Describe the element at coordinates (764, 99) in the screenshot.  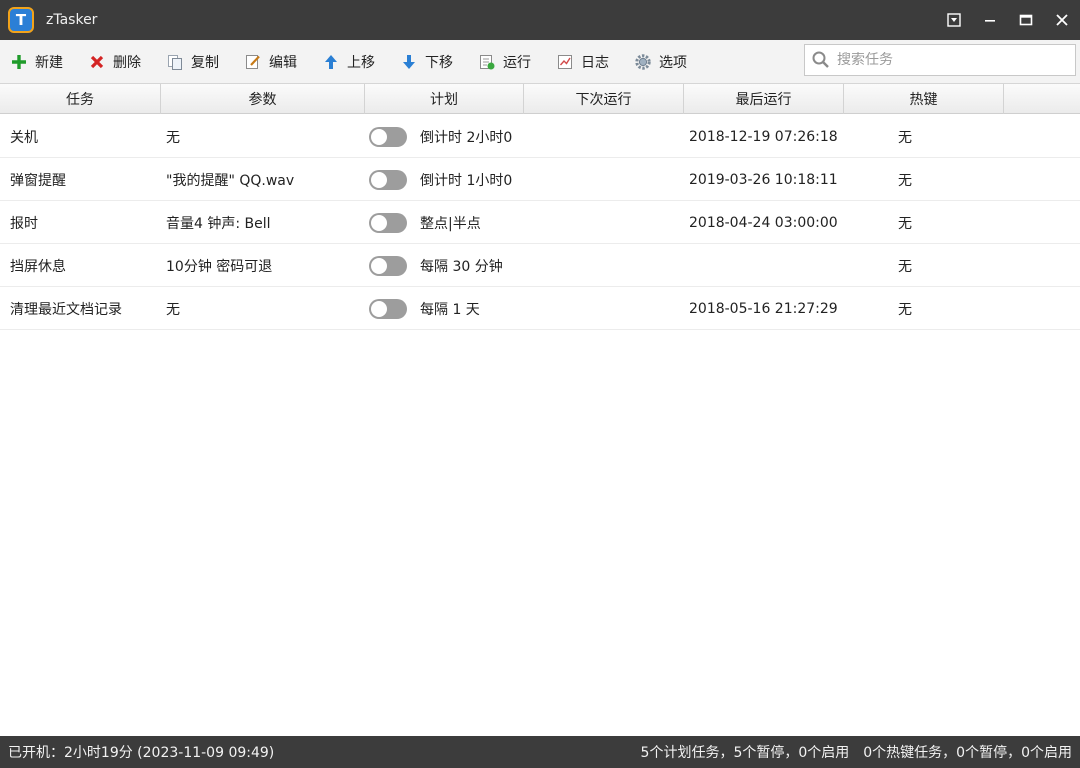
I see `column-header-last-run: 最后运行` at that location.